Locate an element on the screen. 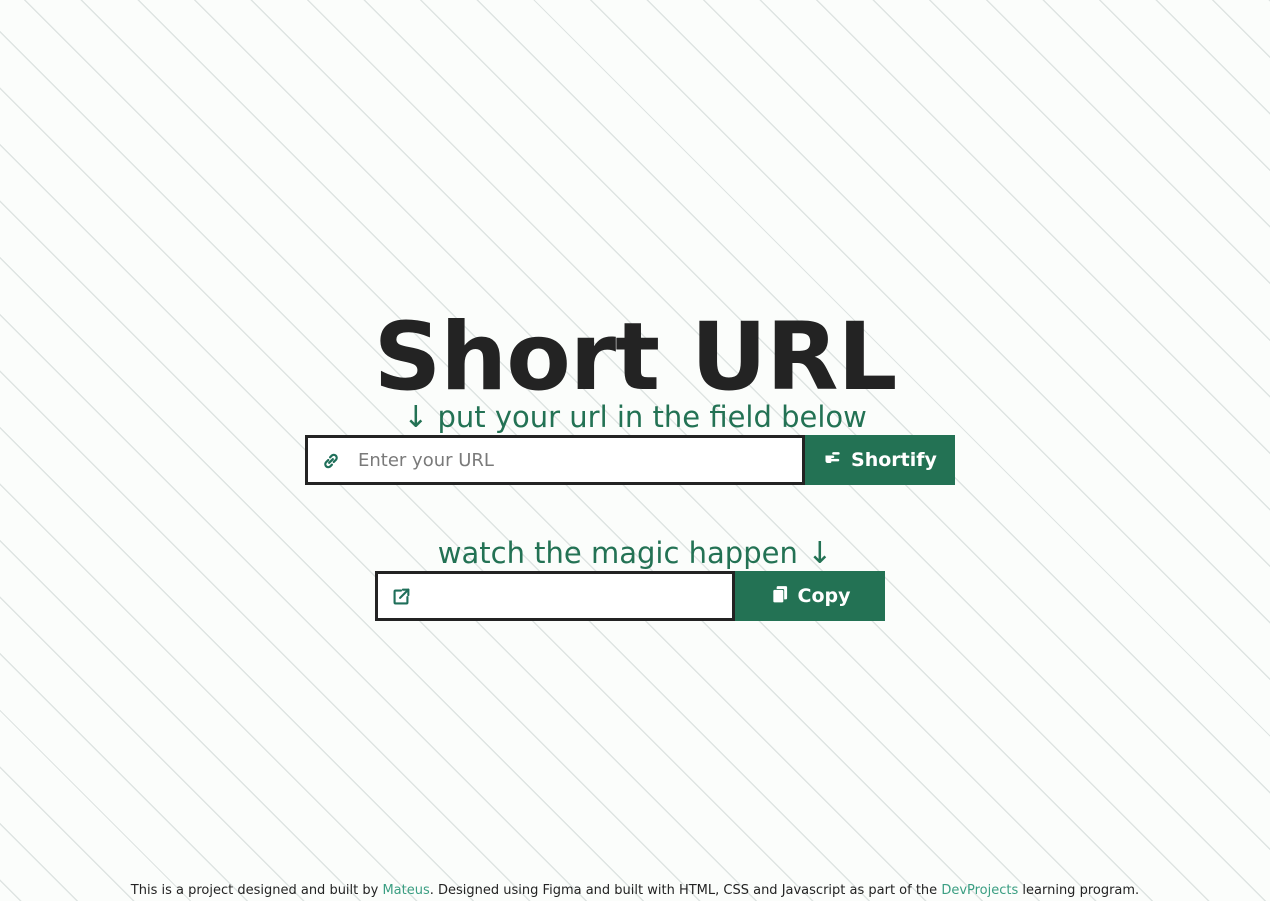  copy-label: Copy is located at coordinates (824, 596).